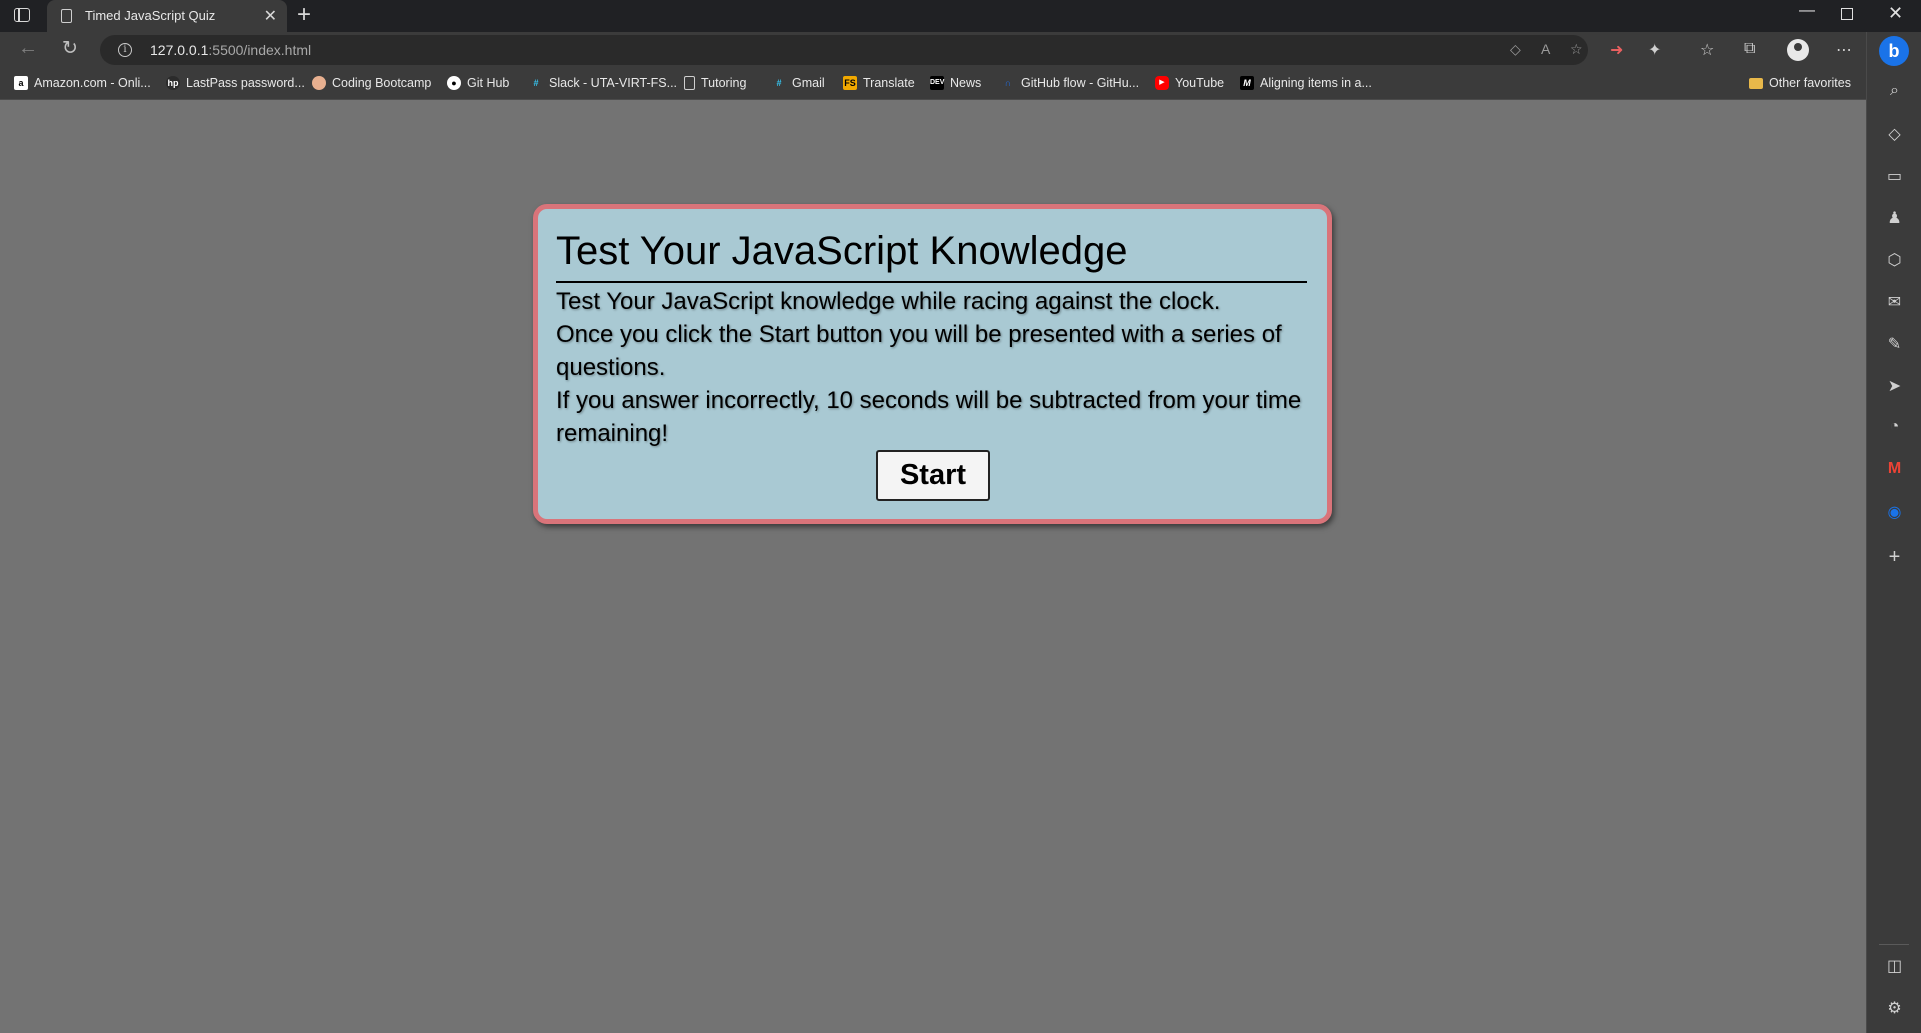 This screenshot has height=1033, width=1921. Describe the element at coordinates (1707, 50) in the screenshot. I see `favorites-icon: ☆` at that location.